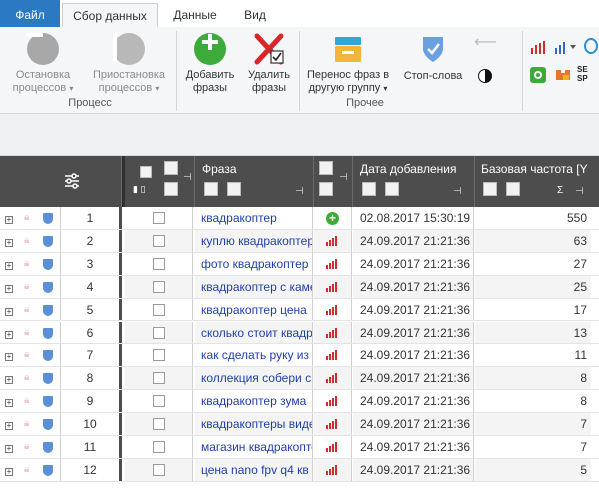  I want to click on select-all-checkbox, so click(146, 172).